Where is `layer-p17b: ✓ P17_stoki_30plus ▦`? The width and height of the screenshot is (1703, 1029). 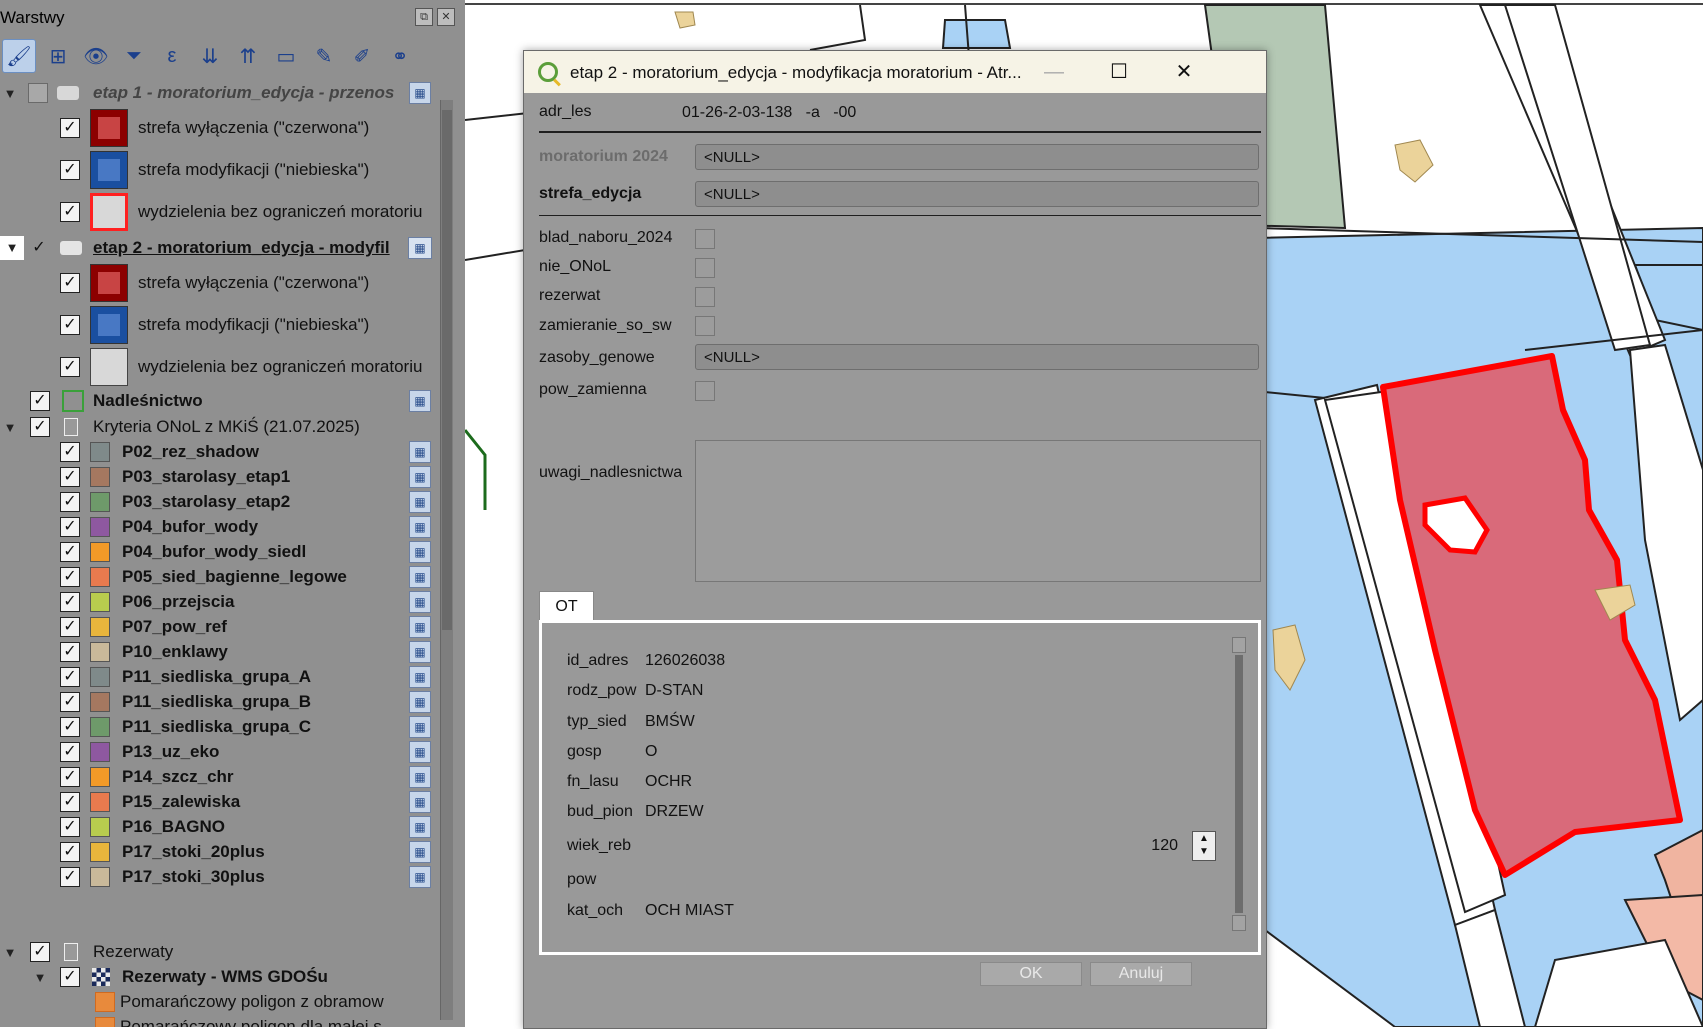 layer-p17b: ✓ P17_stoki_30plus ▦ is located at coordinates (220, 877).